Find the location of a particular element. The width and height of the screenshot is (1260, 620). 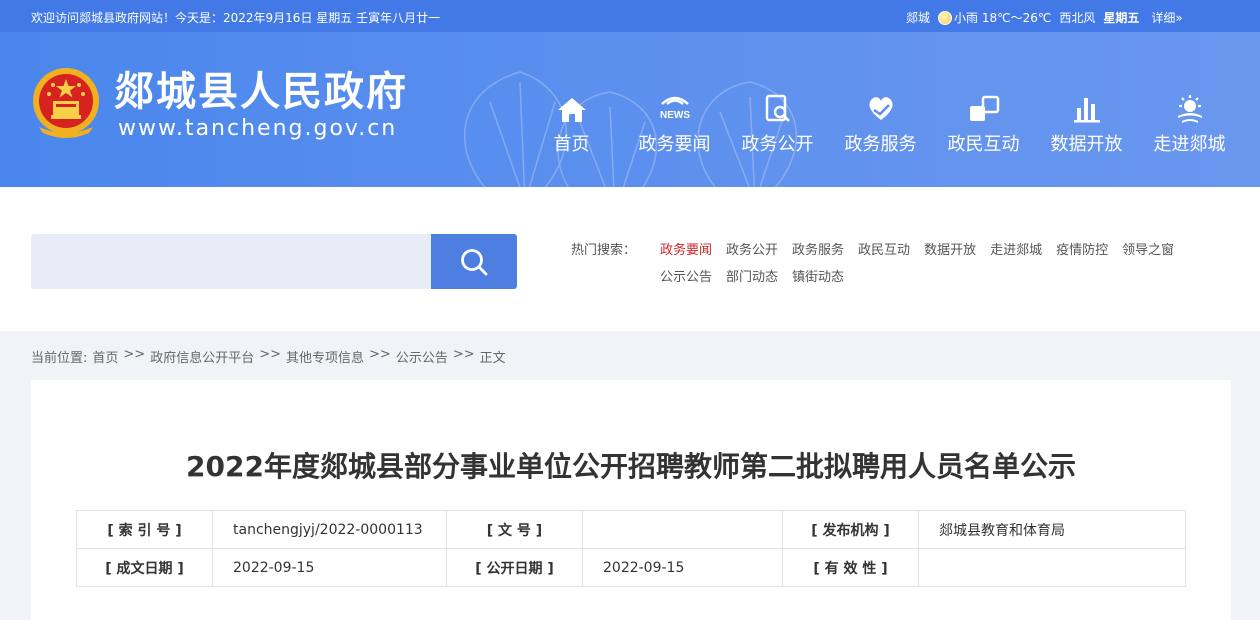

meta-published-key: [ 公开日期 ] is located at coordinates (514, 567).